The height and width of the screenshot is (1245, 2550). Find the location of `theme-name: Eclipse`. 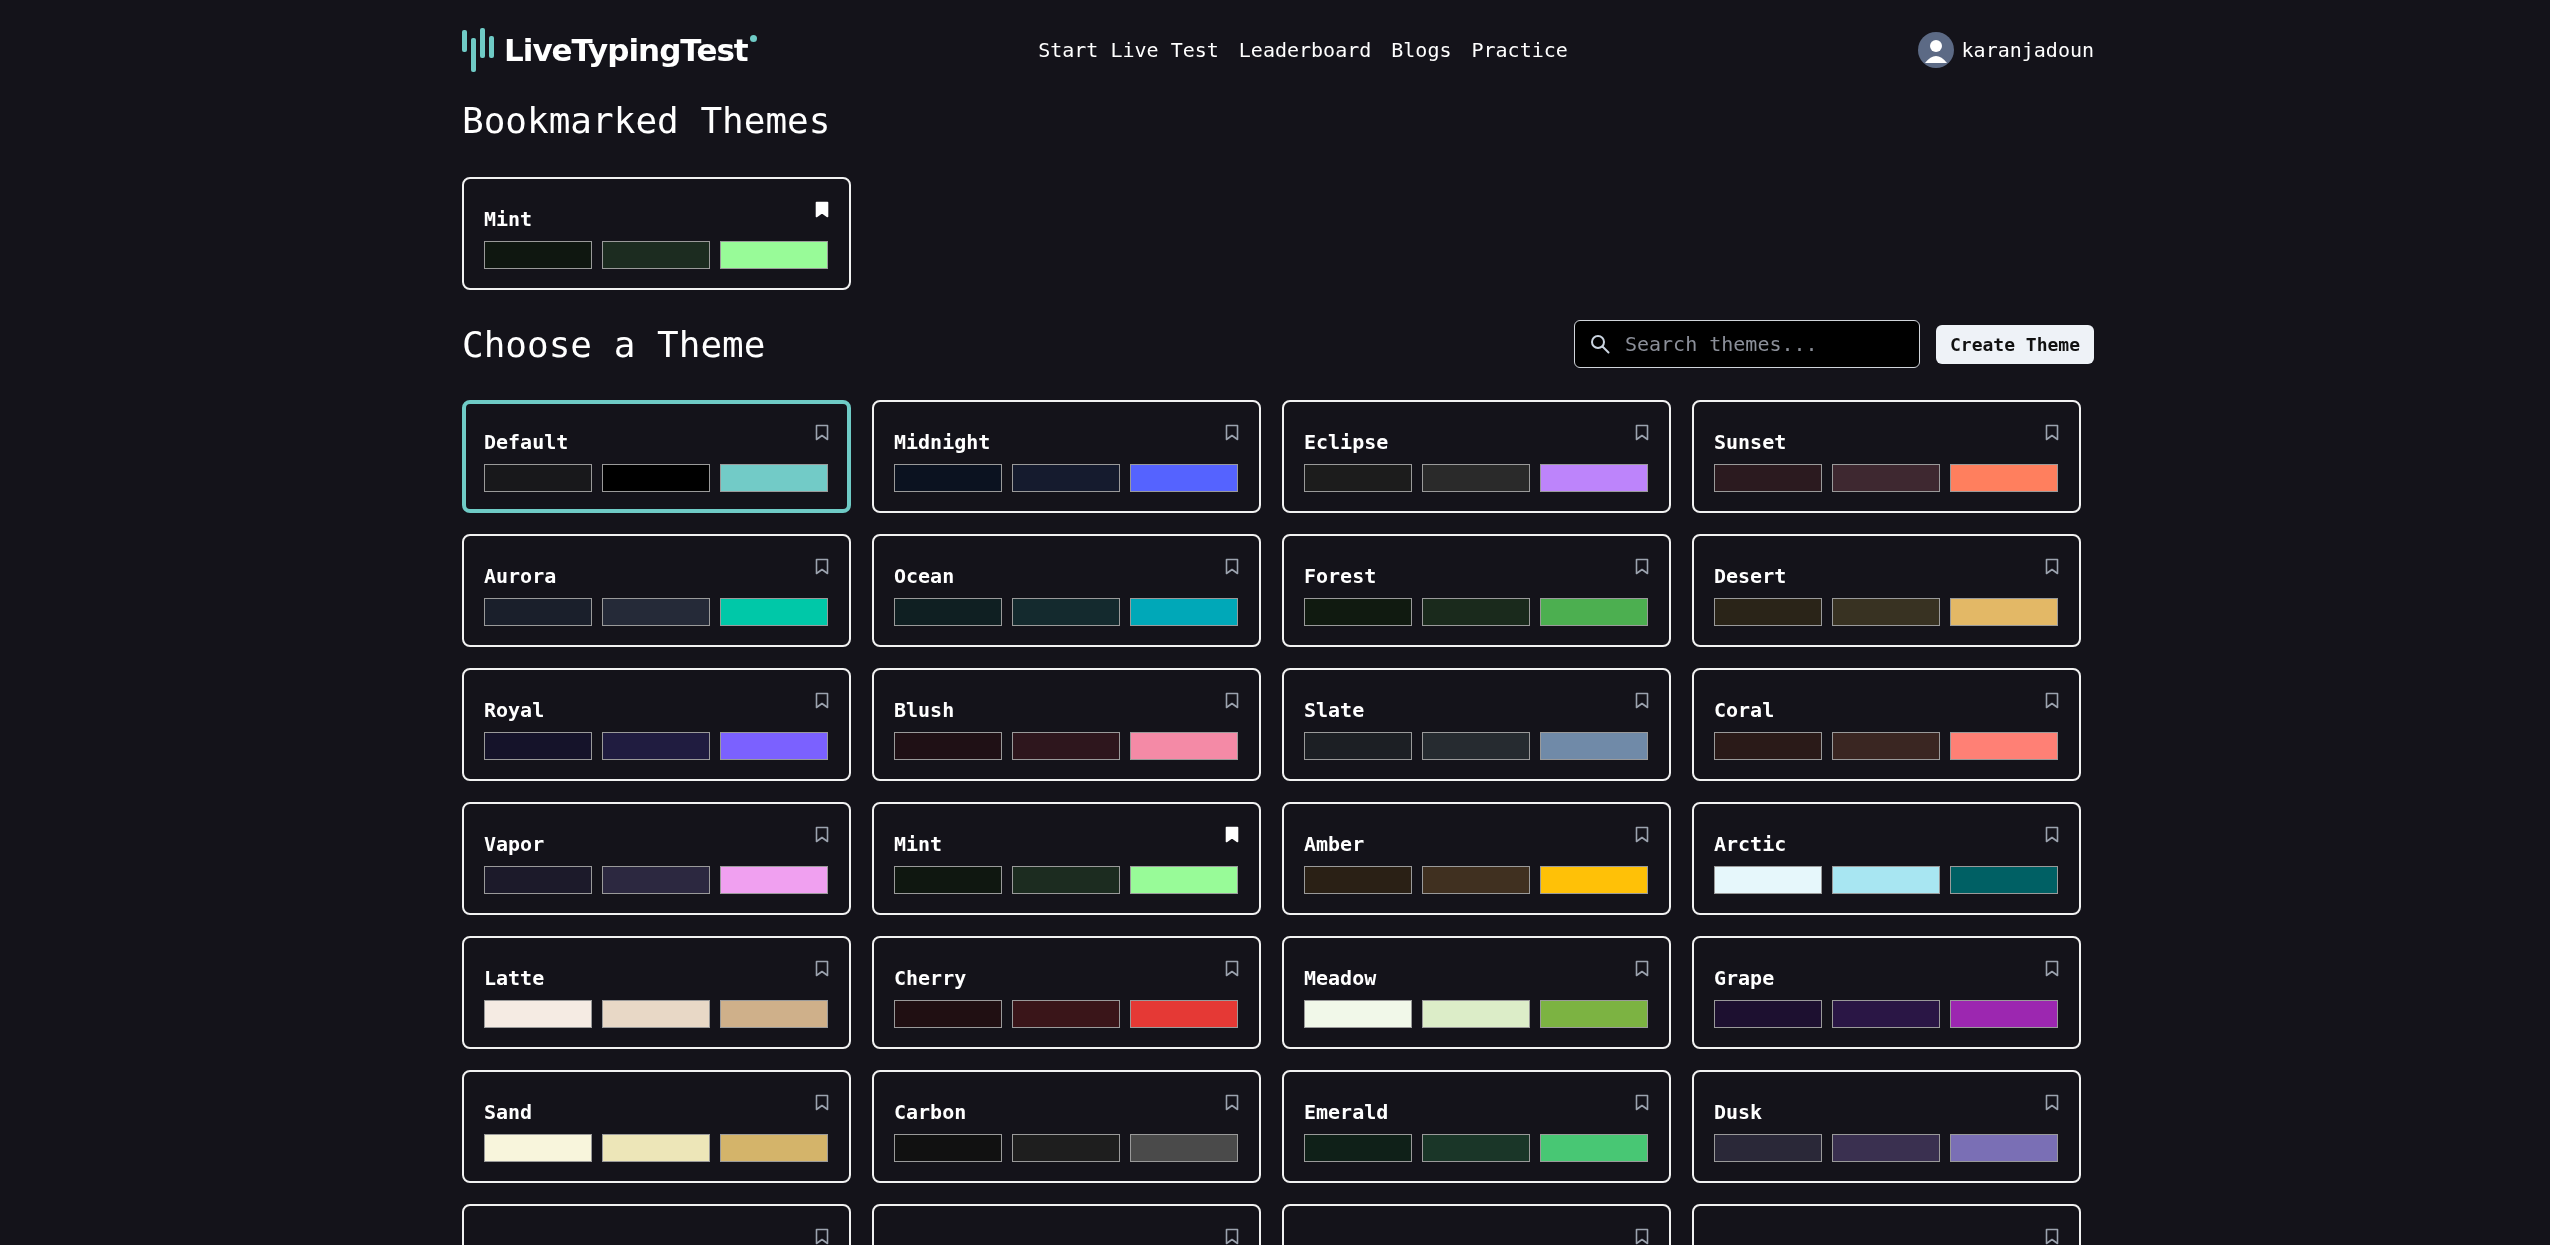

theme-name: Eclipse is located at coordinates (1346, 442).